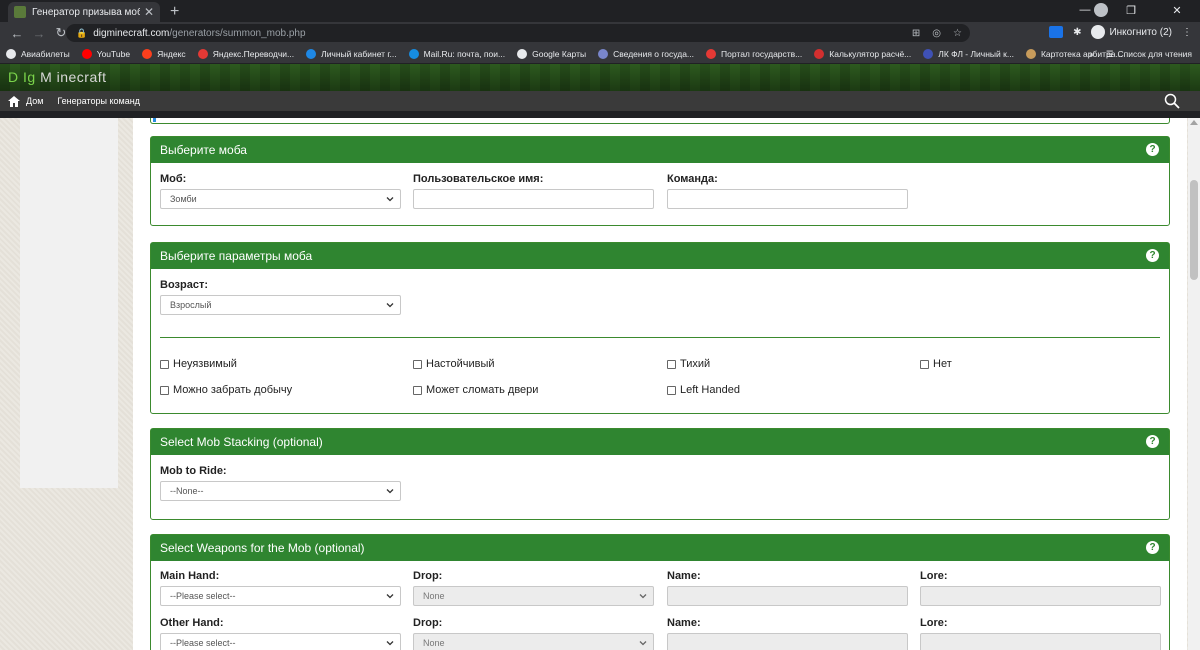  What do you see at coordinates (1194, 230) in the screenshot?
I see `scrollbar-thumb` at bounding box center [1194, 230].